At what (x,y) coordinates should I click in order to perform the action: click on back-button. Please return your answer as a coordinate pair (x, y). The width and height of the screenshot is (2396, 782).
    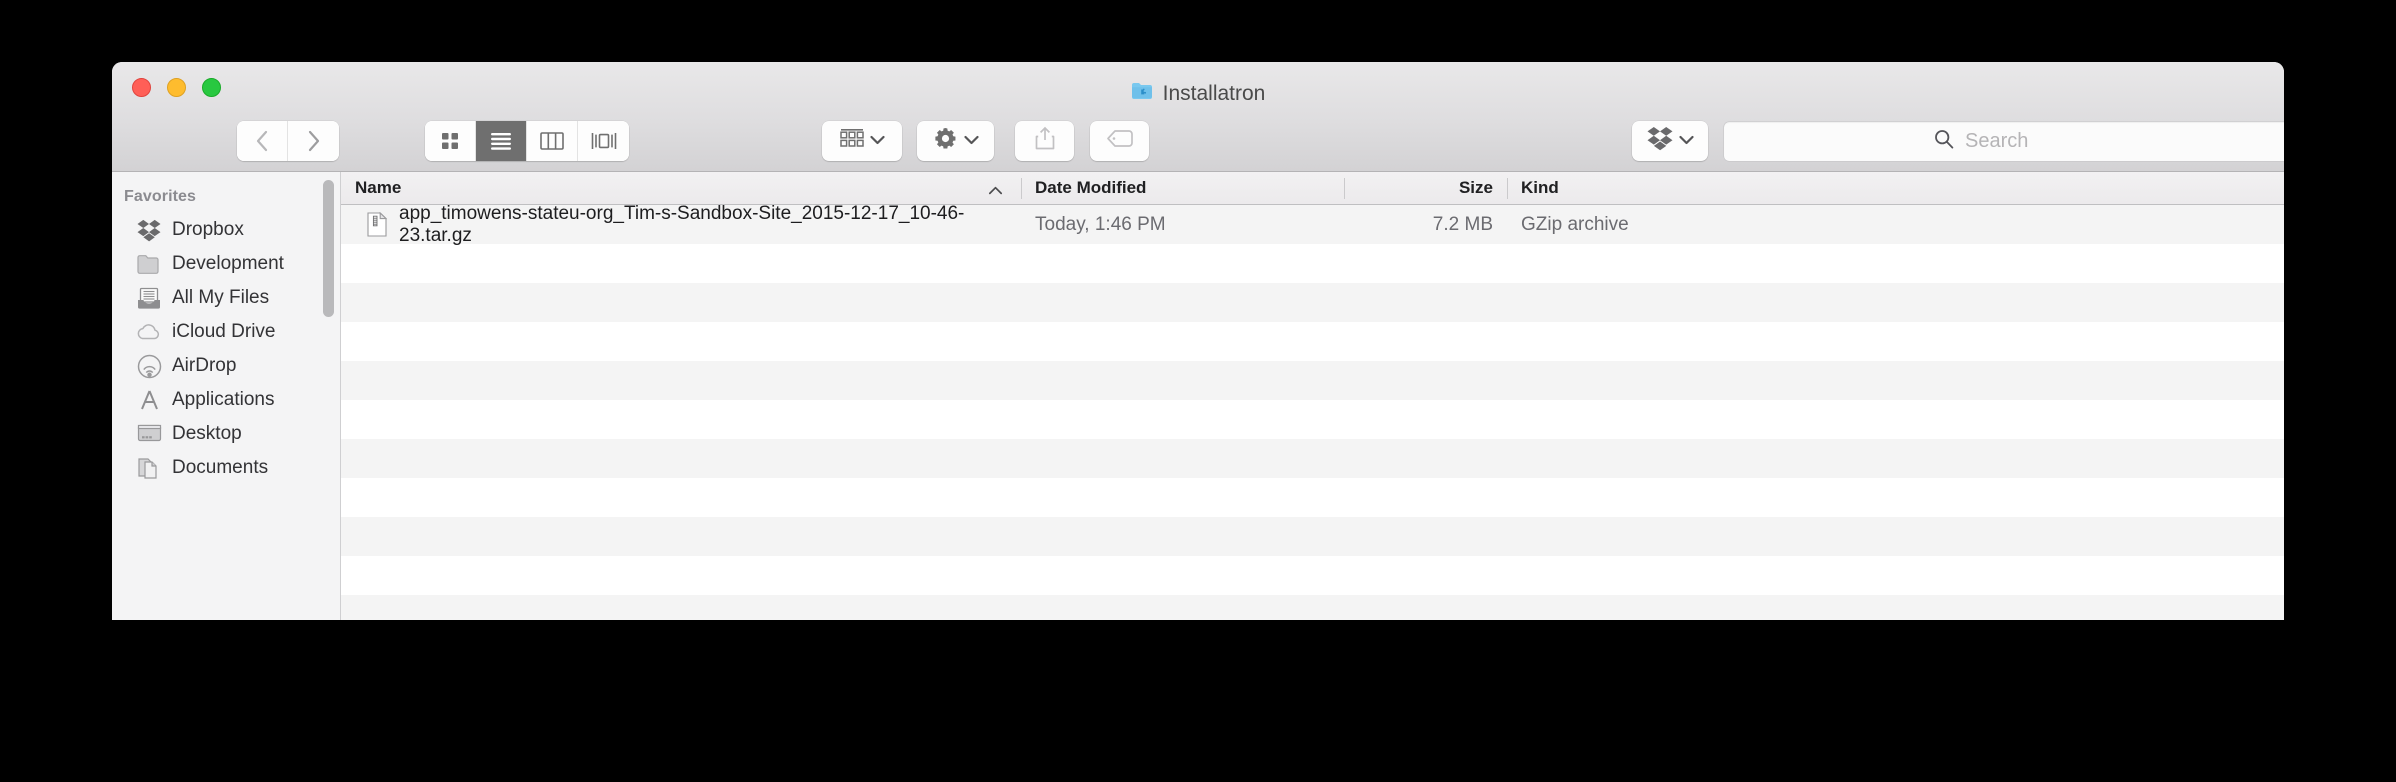
    Looking at the image, I should click on (262, 141).